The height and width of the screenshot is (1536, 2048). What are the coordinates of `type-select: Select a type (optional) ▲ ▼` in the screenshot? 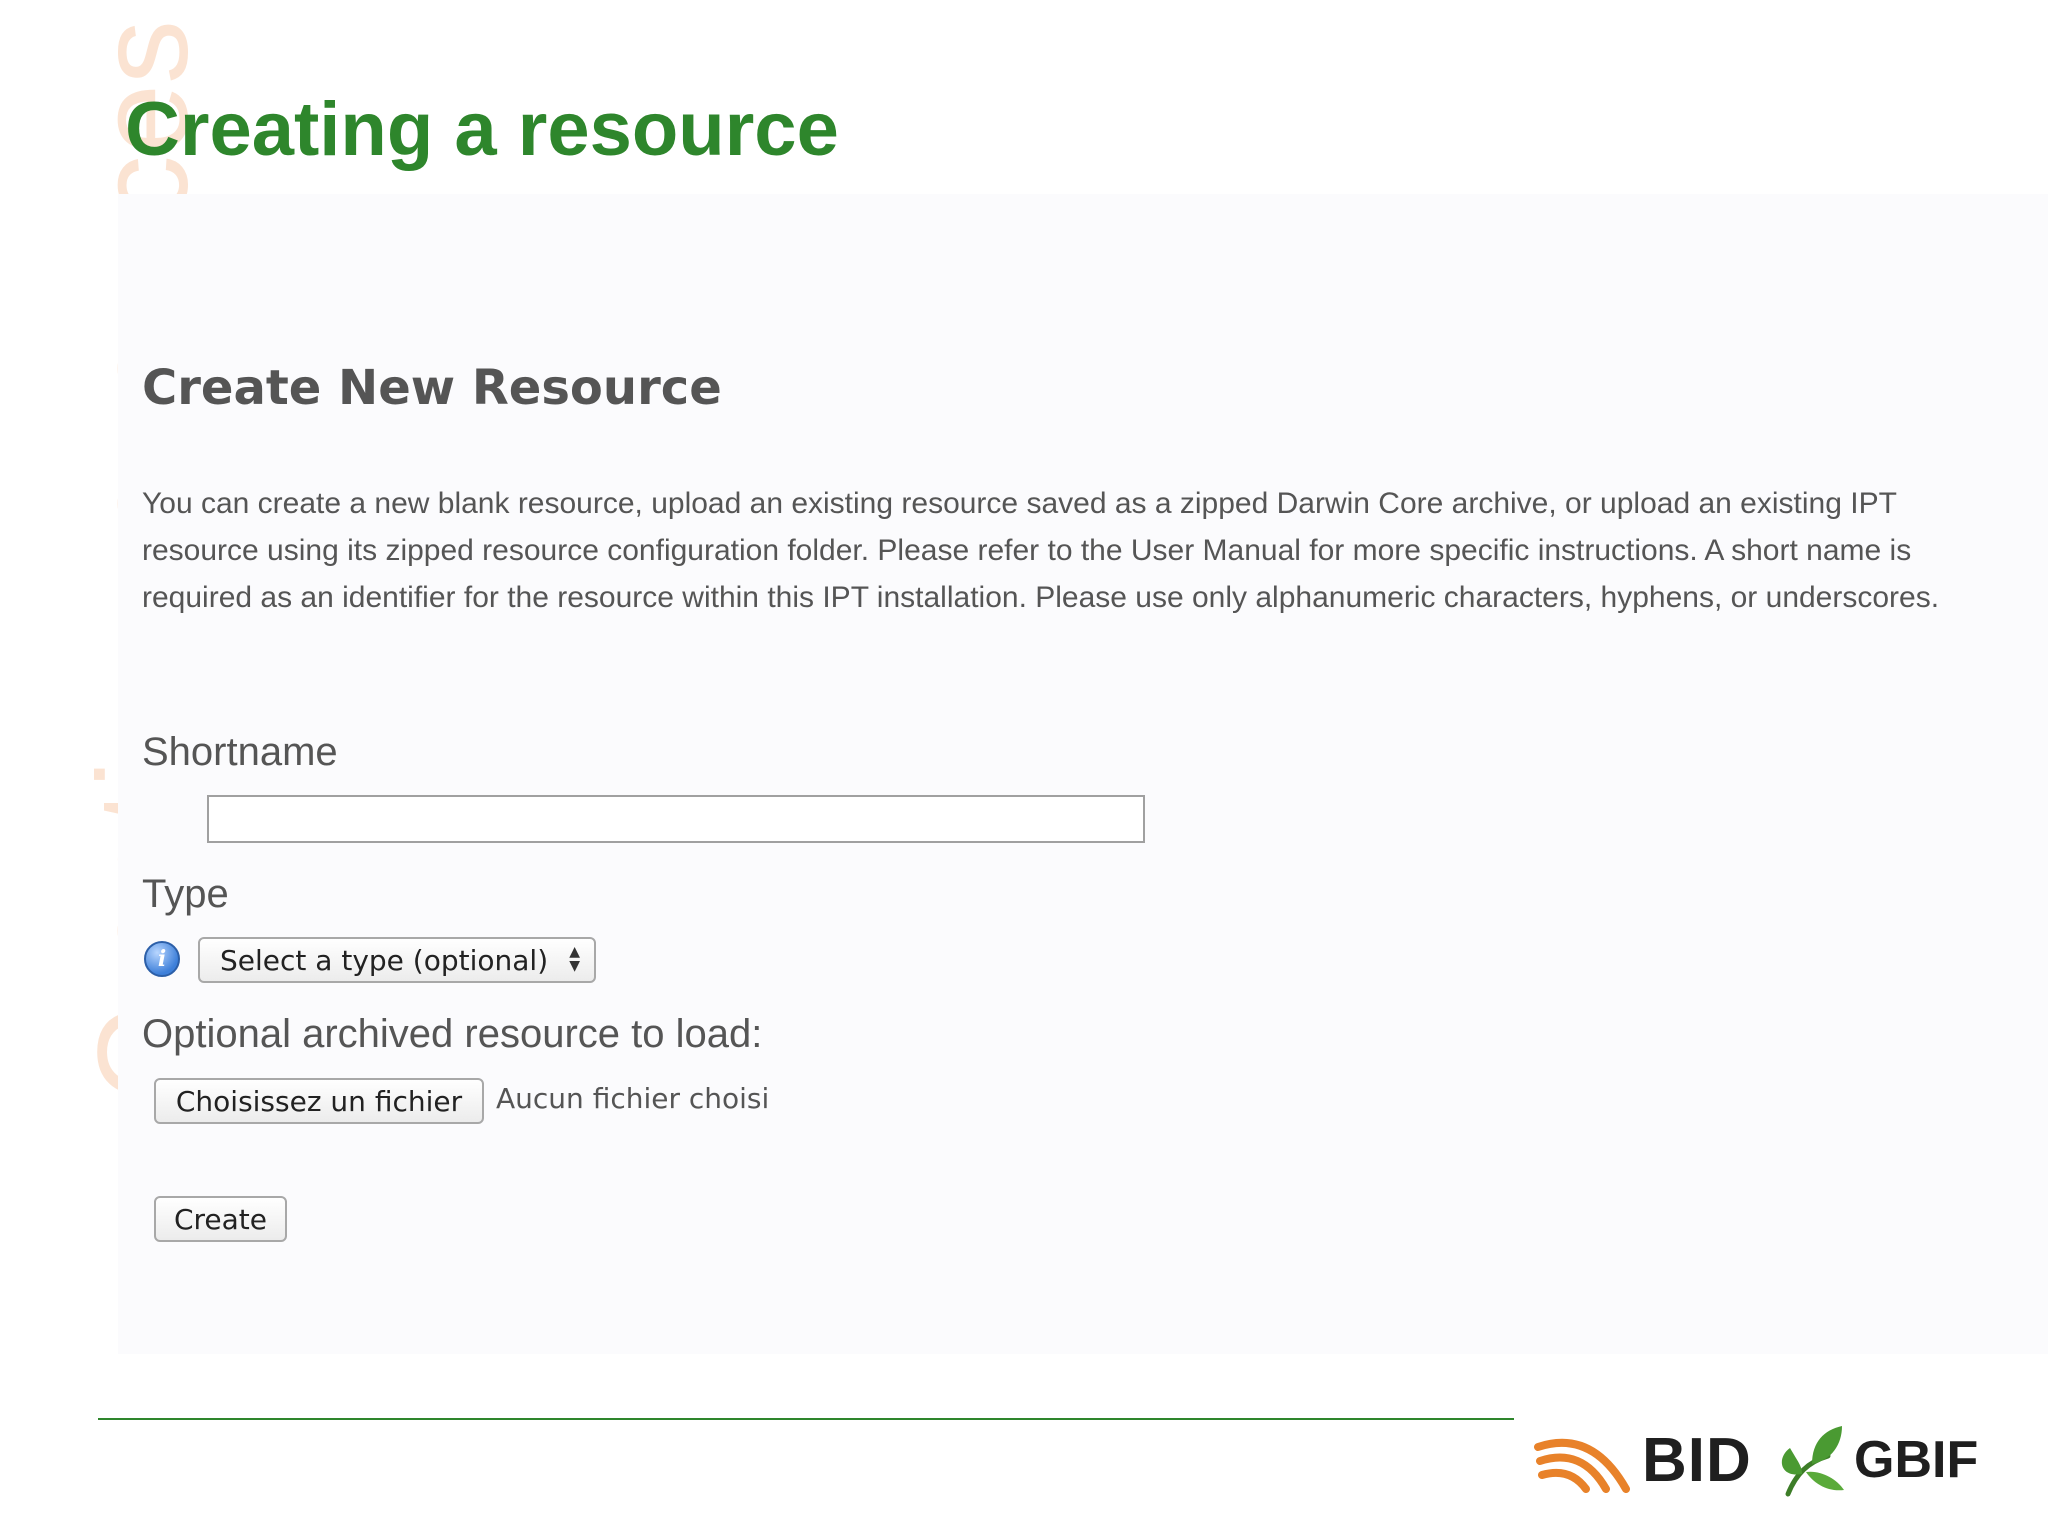 It's located at (397, 960).